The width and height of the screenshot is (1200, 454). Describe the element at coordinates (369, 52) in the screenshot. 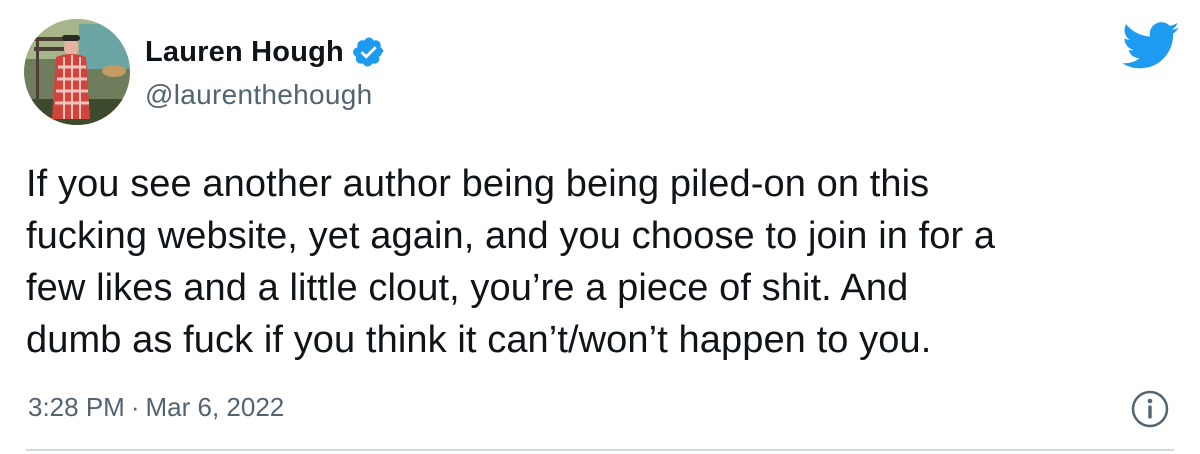

I see `verified-badge-icon` at that location.